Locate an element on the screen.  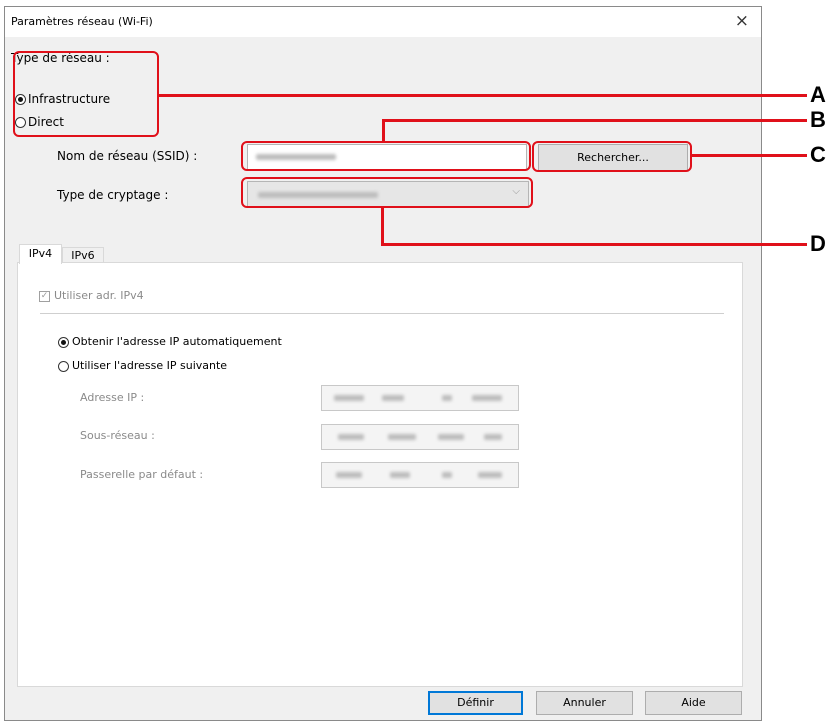
callout-line-b is located at coordinates (594, 120).